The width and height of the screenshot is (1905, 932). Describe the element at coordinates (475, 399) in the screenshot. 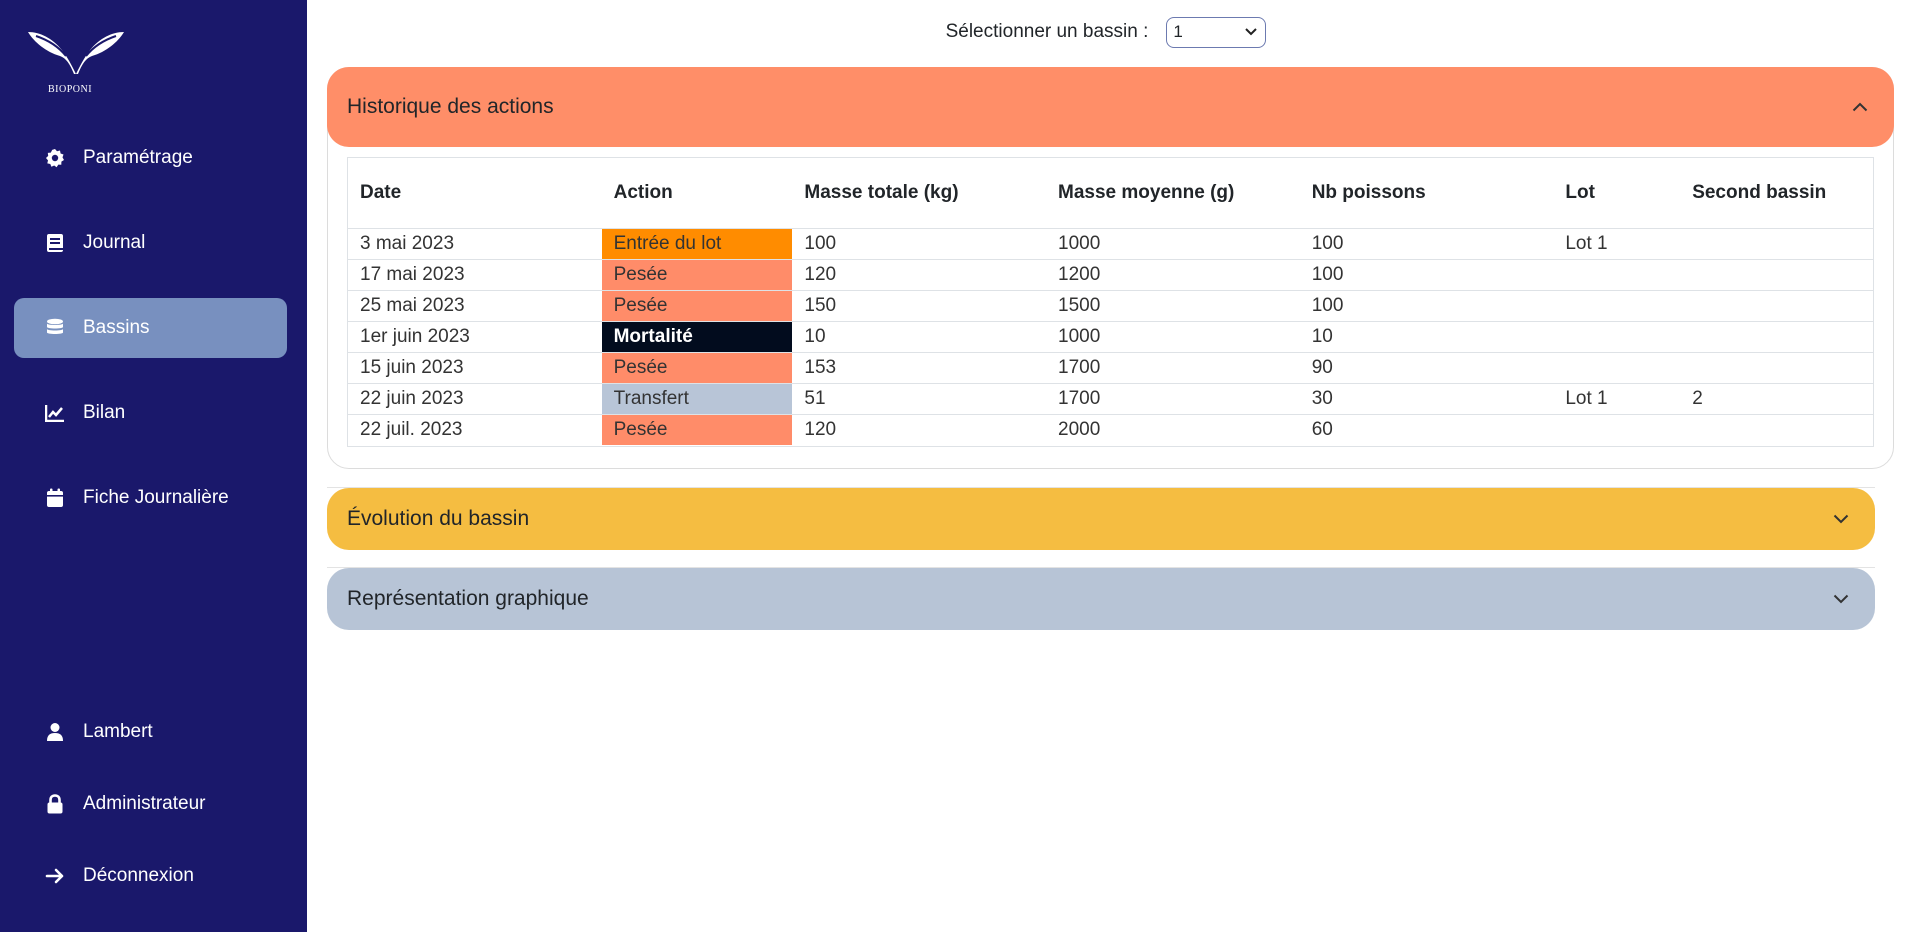

I see `cell-date: 22 juin 2023` at that location.